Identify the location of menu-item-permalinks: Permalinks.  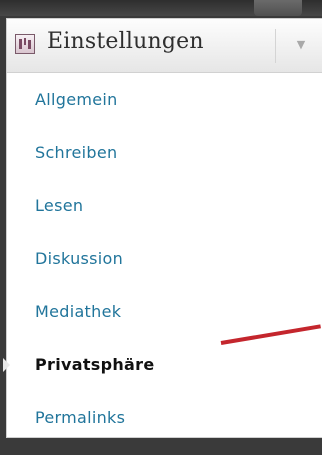
(164, 417).